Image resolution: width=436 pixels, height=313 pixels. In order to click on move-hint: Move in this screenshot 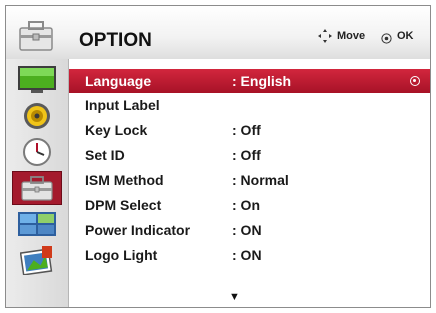, I will do `click(351, 36)`.